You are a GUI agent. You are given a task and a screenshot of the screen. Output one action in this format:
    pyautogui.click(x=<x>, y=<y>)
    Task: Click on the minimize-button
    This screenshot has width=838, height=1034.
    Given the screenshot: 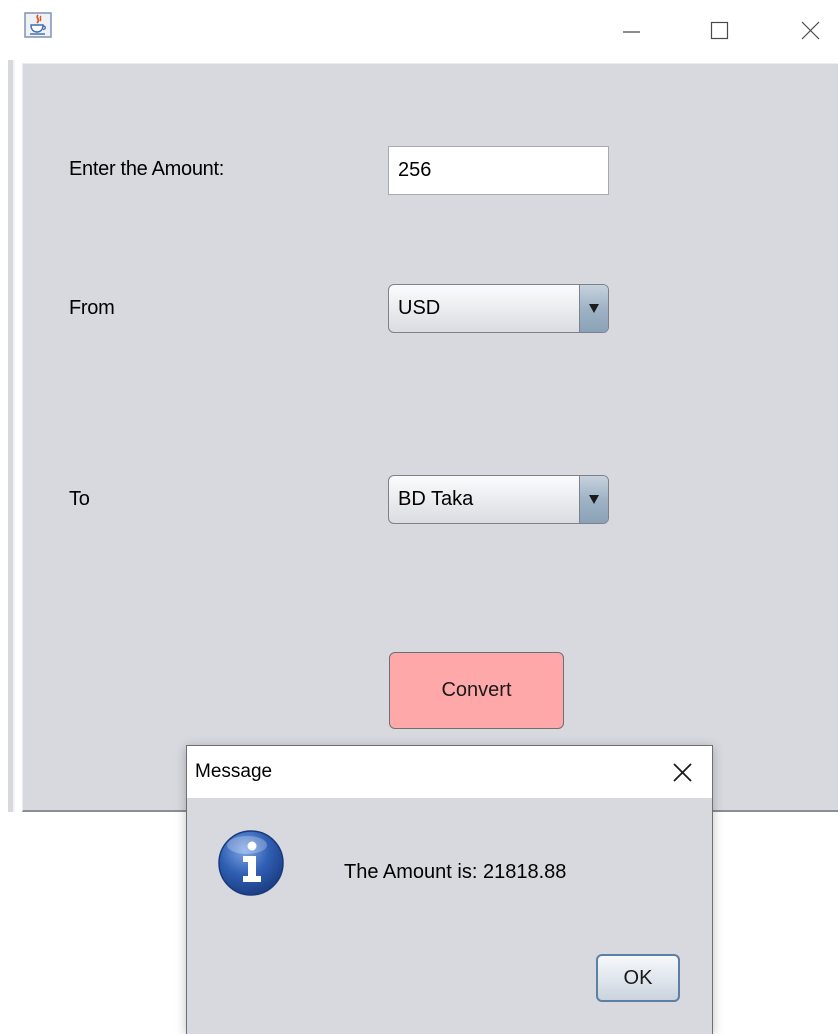 What is the action you would take?
    pyautogui.click(x=630, y=30)
    